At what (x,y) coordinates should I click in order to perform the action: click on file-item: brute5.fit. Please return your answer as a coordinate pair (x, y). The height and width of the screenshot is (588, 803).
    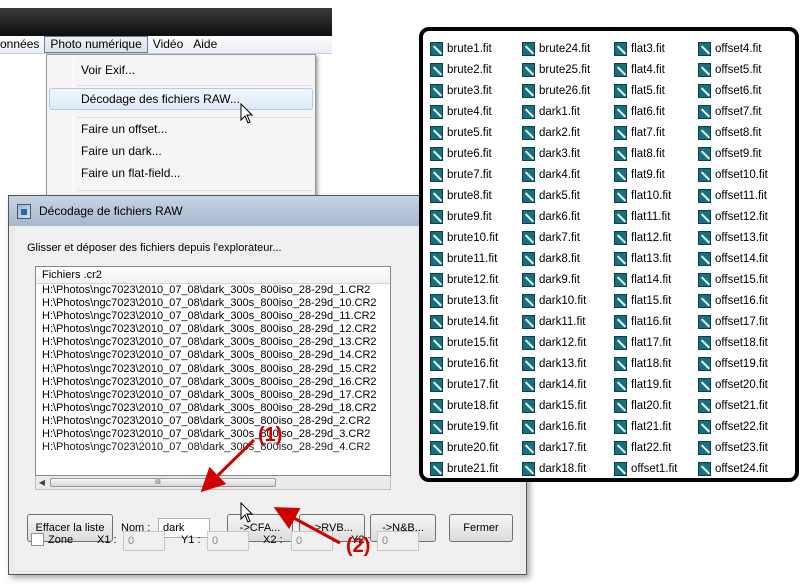
    Looking at the image, I should click on (476, 132).